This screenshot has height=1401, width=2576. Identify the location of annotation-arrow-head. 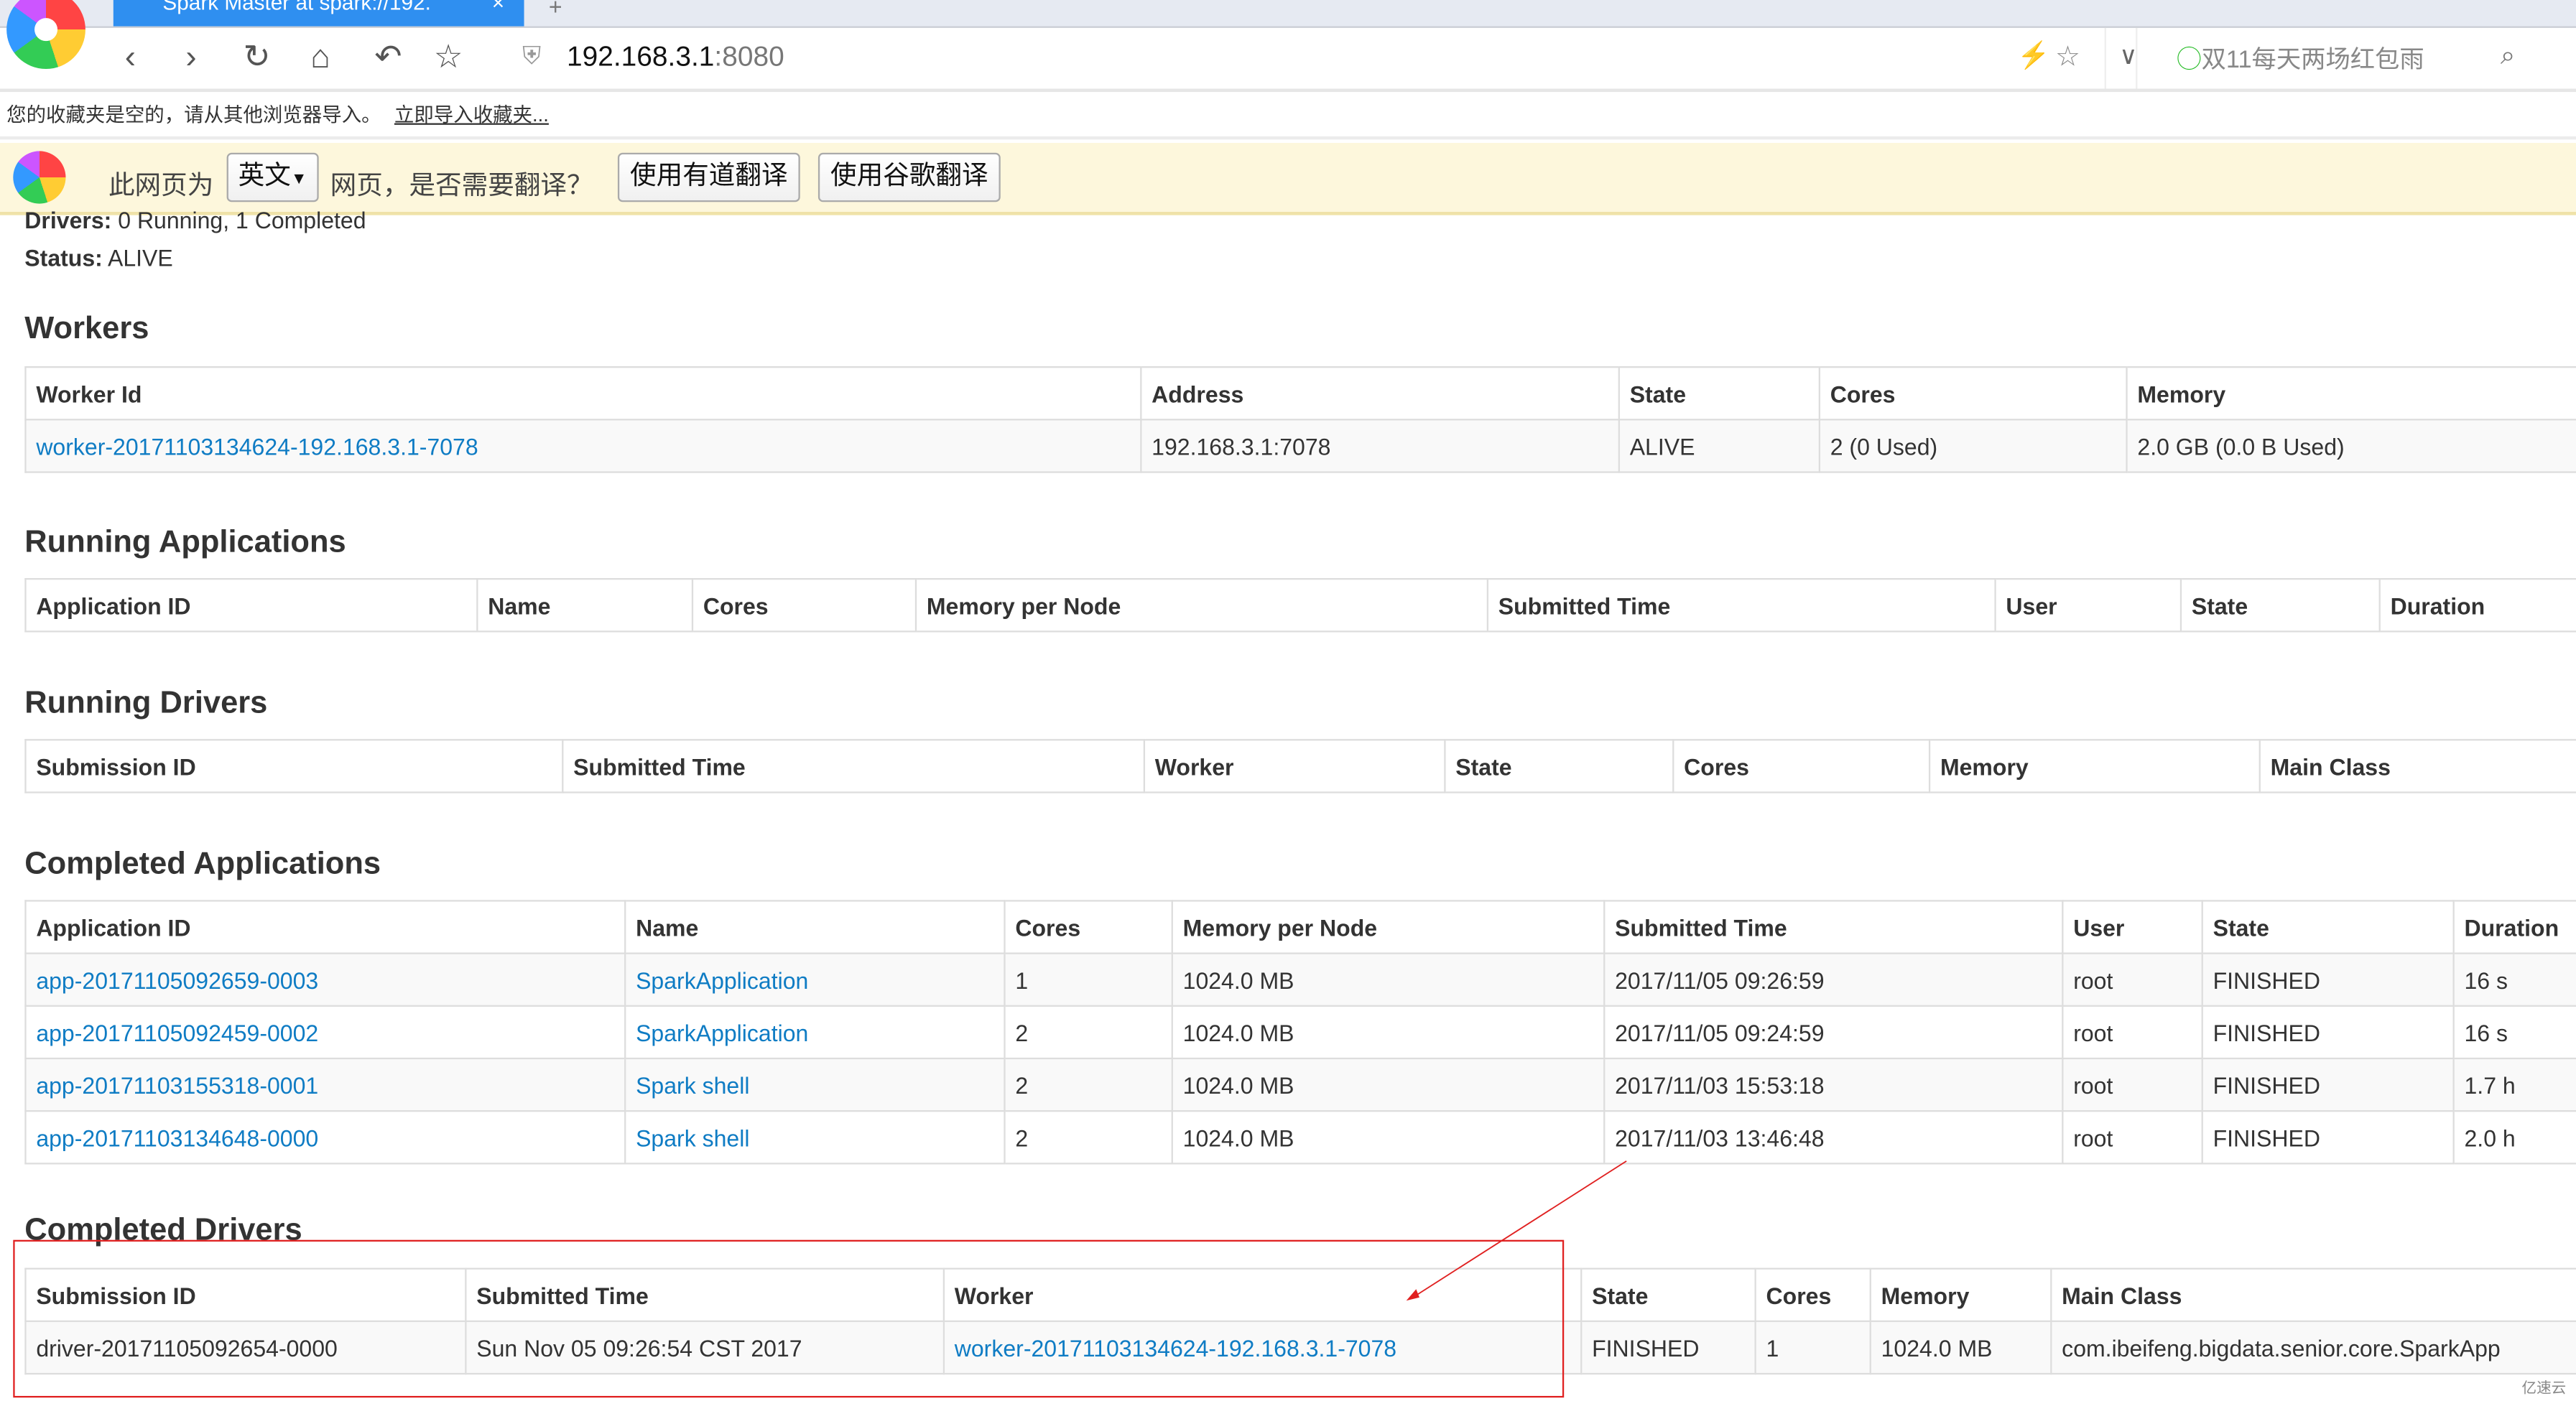
(1412, 1295).